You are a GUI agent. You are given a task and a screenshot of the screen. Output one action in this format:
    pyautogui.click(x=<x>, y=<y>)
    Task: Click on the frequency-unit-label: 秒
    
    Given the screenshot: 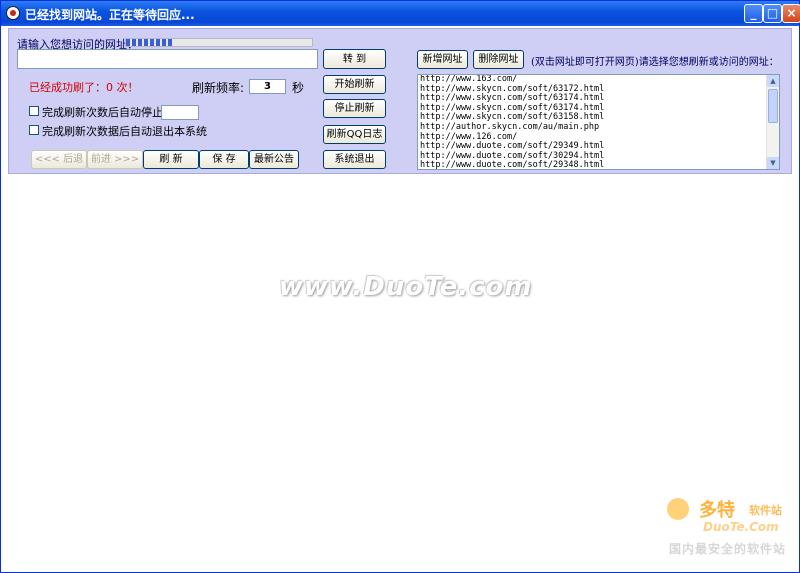 What is the action you would take?
    pyautogui.click(x=298, y=88)
    